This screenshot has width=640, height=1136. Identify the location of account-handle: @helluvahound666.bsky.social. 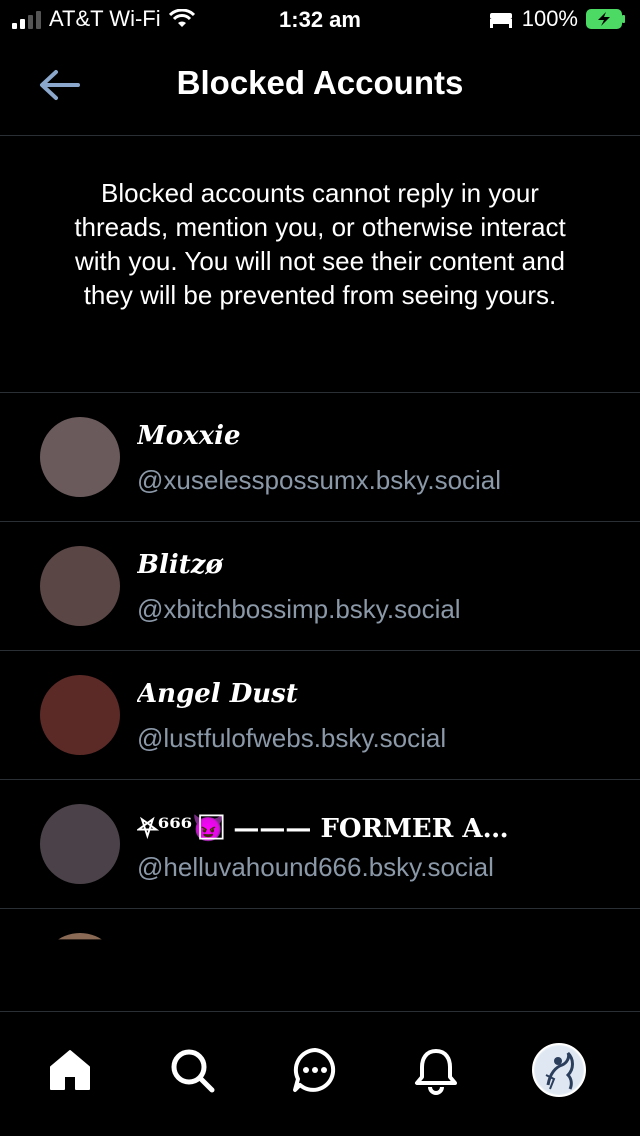
(315, 867).